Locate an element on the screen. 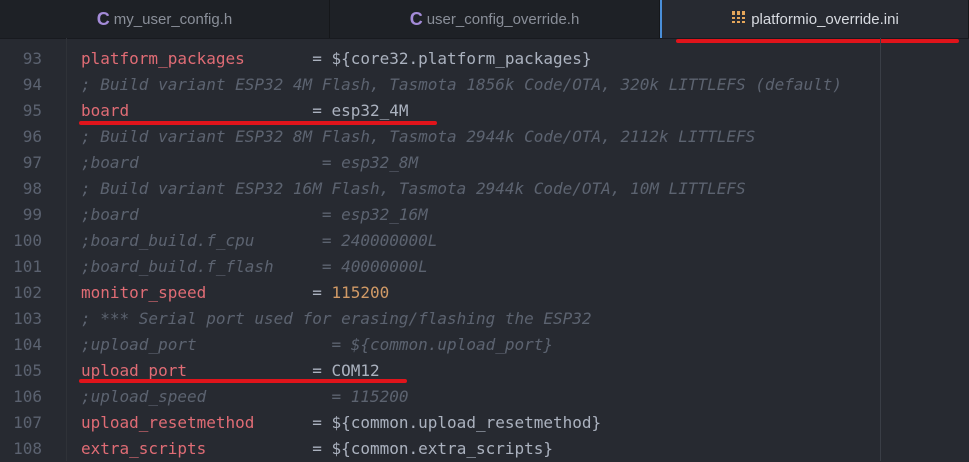 The width and height of the screenshot is (969, 462). code-token: ;upload_port = ${common.upload_port} is located at coordinates (317, 344).